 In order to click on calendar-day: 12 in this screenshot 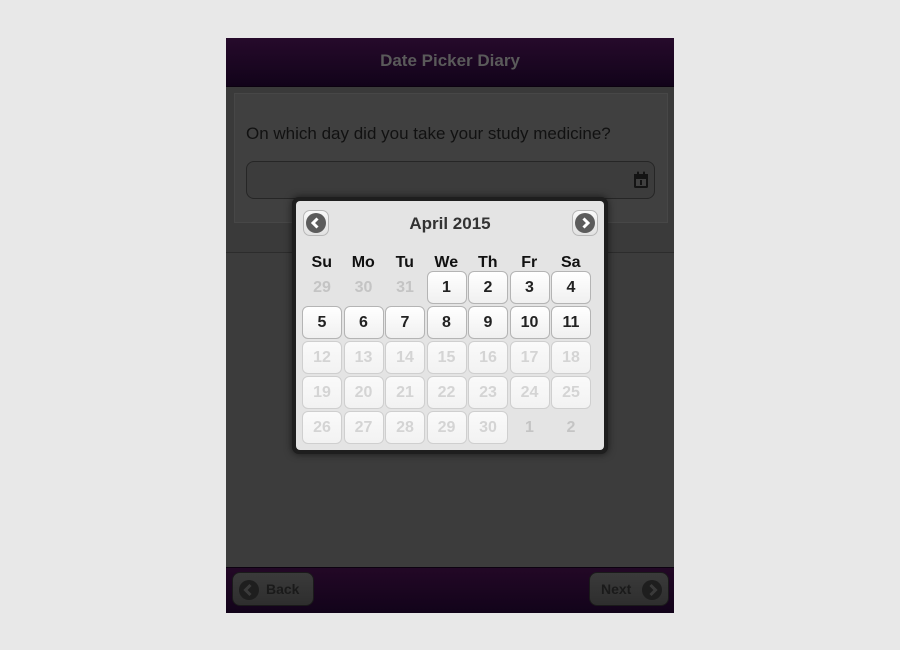, I will do `click(322, 357)`.